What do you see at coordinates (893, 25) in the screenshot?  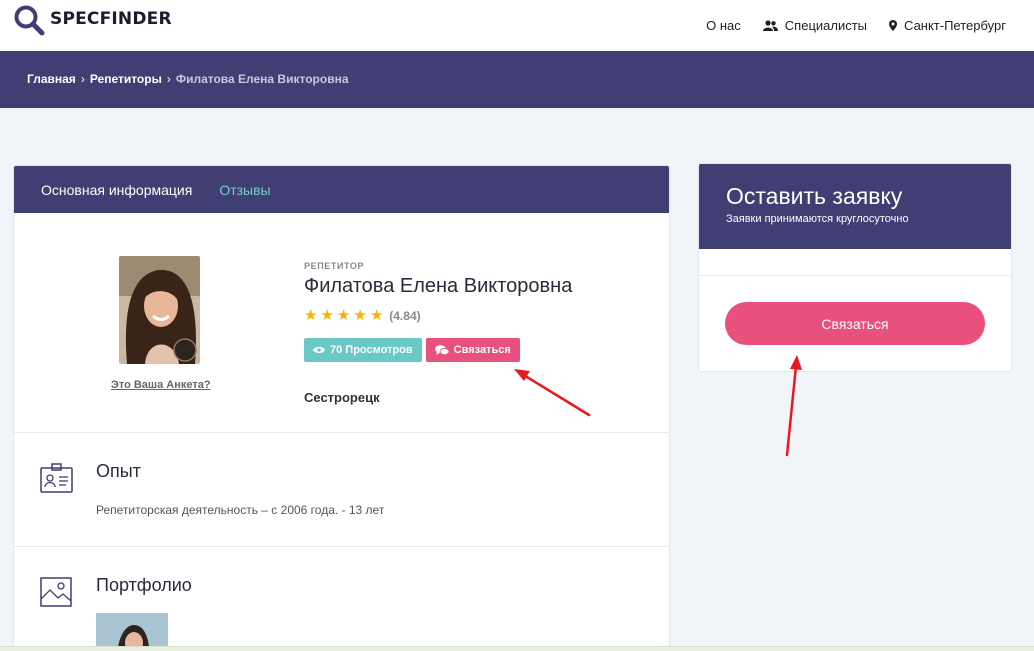 I see `map-pin-icon` at bounding box center [893, 25].